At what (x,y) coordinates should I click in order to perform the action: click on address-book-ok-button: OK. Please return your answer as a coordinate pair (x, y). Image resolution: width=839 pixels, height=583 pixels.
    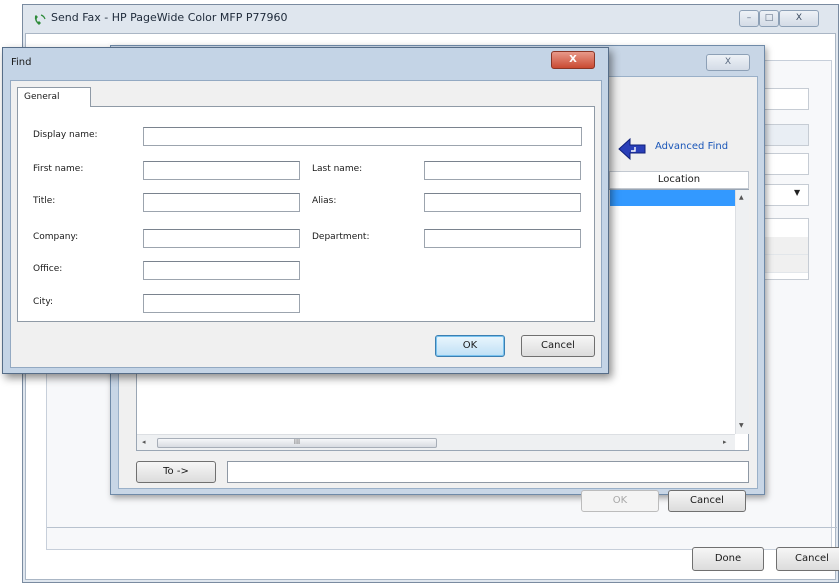
    Looking at the image, I should click on (620, 501).